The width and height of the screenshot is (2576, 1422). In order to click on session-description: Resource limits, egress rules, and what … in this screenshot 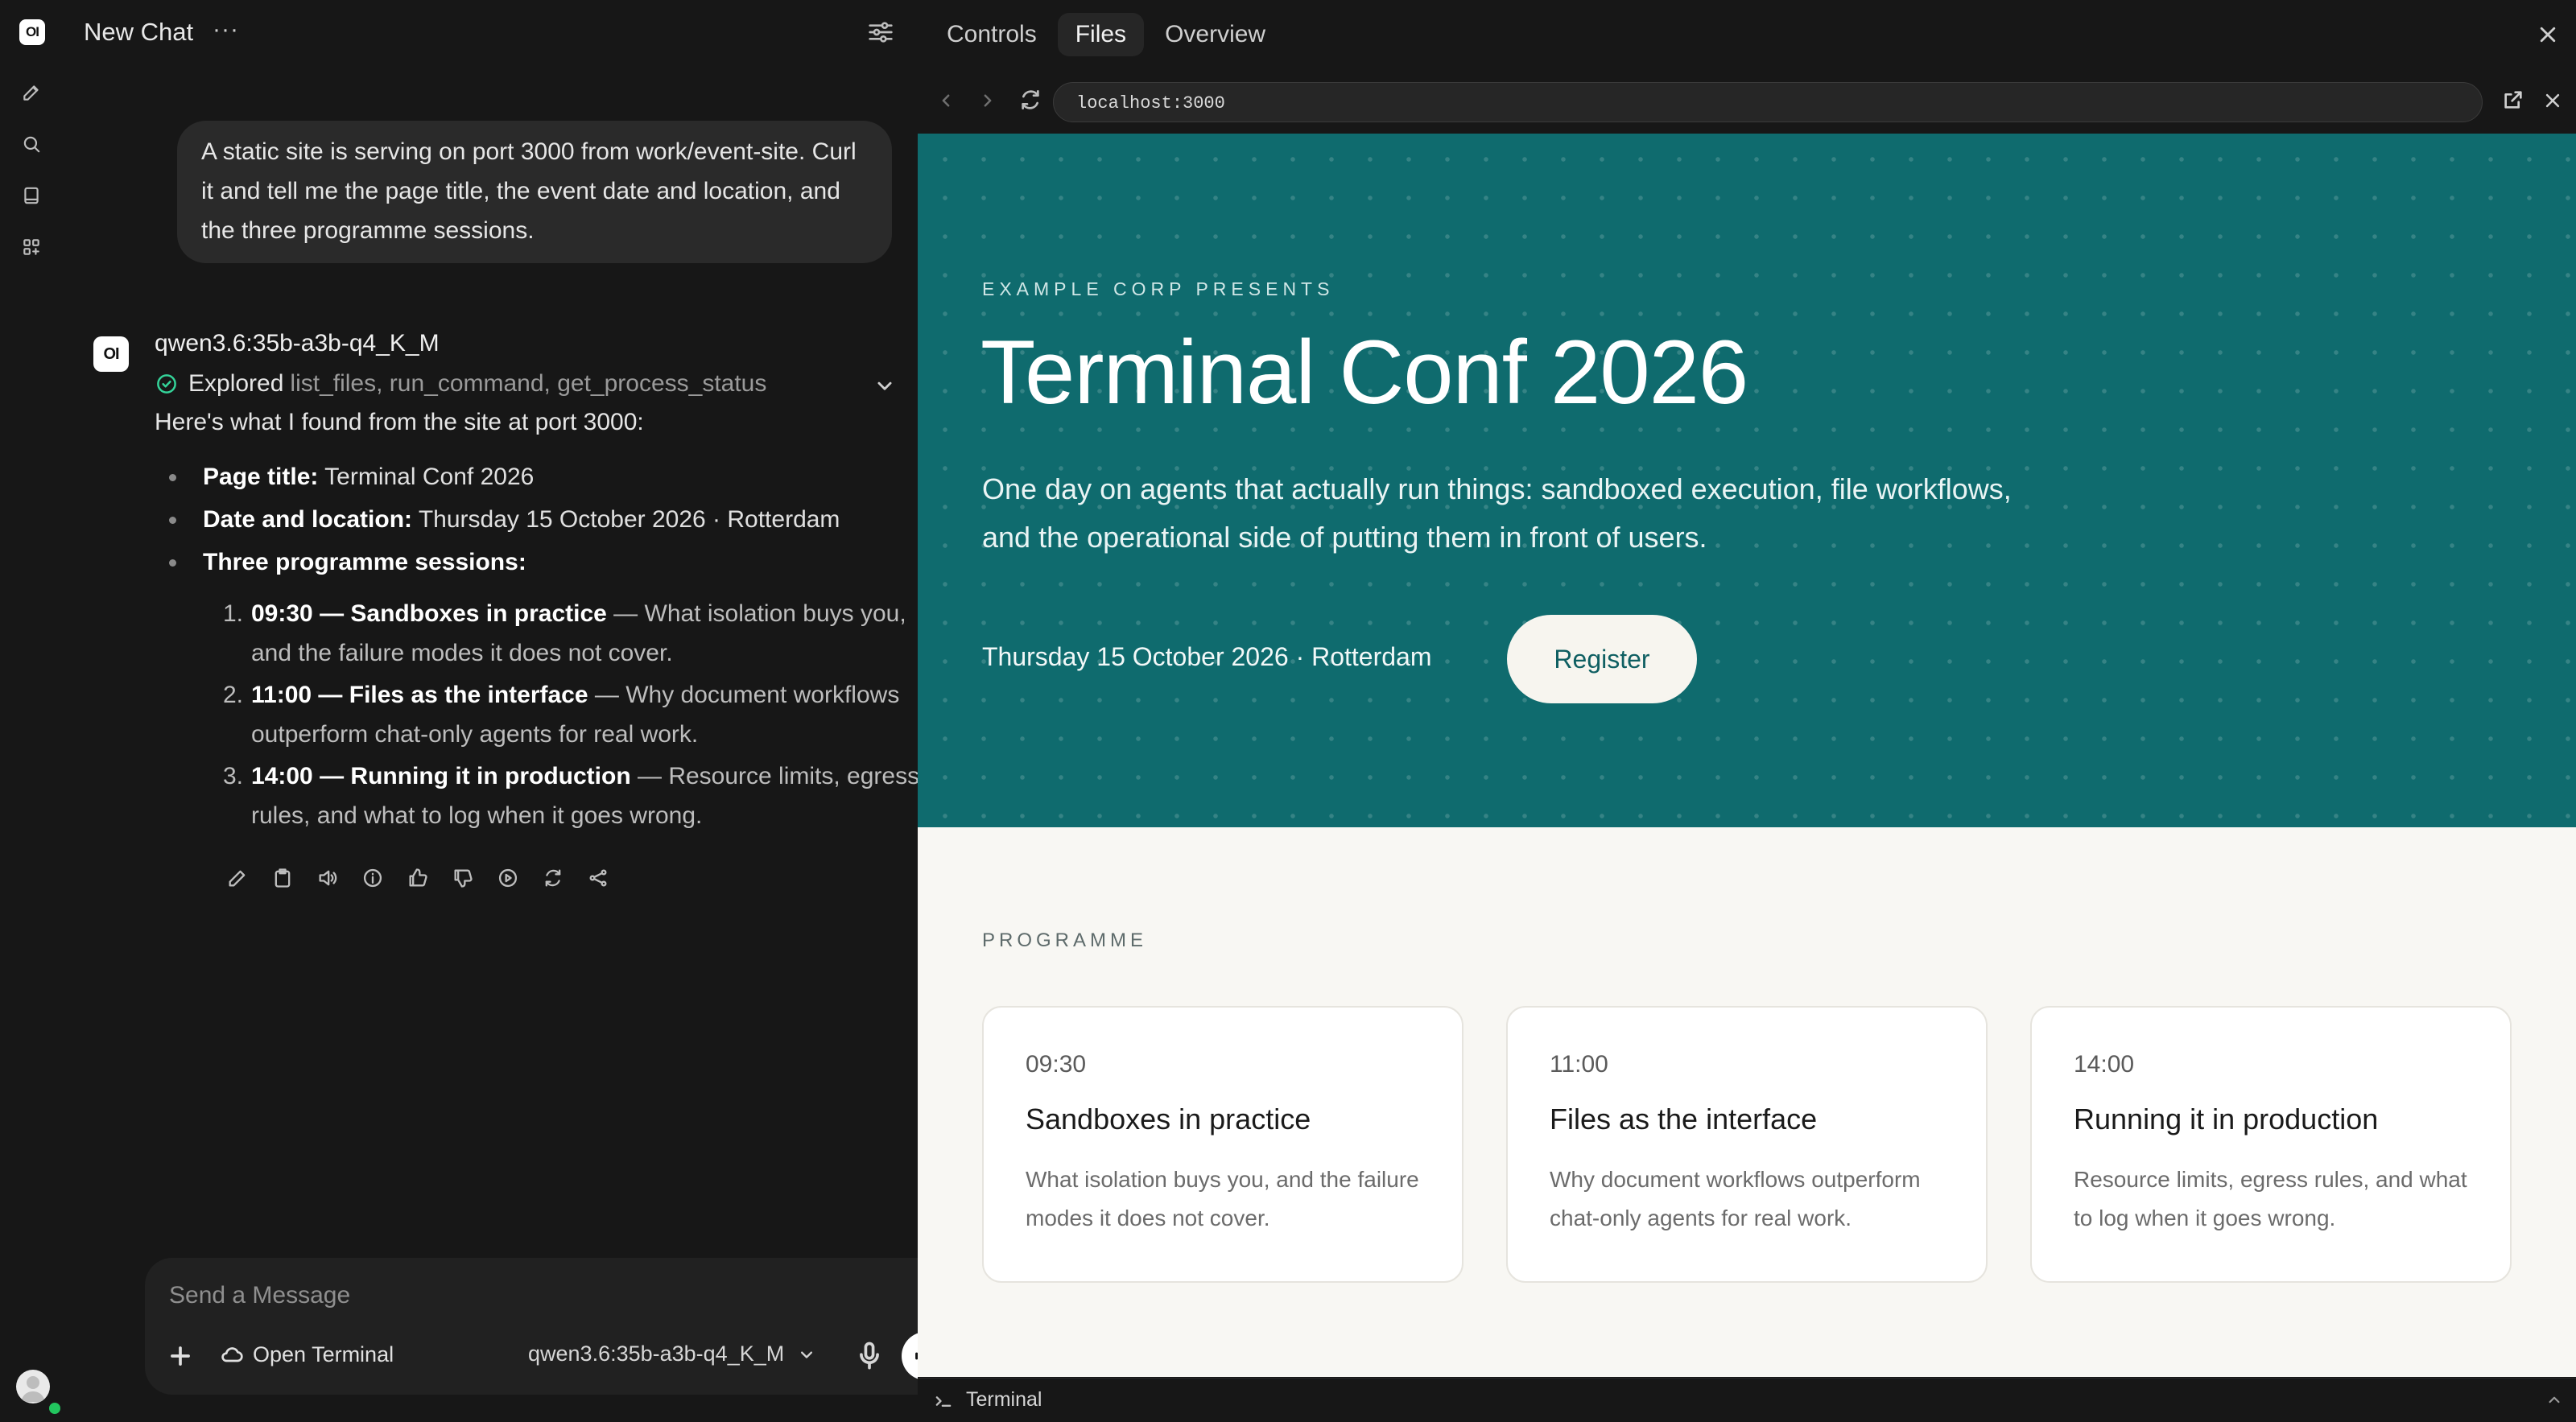, I will do `click(2270, 1198)`.